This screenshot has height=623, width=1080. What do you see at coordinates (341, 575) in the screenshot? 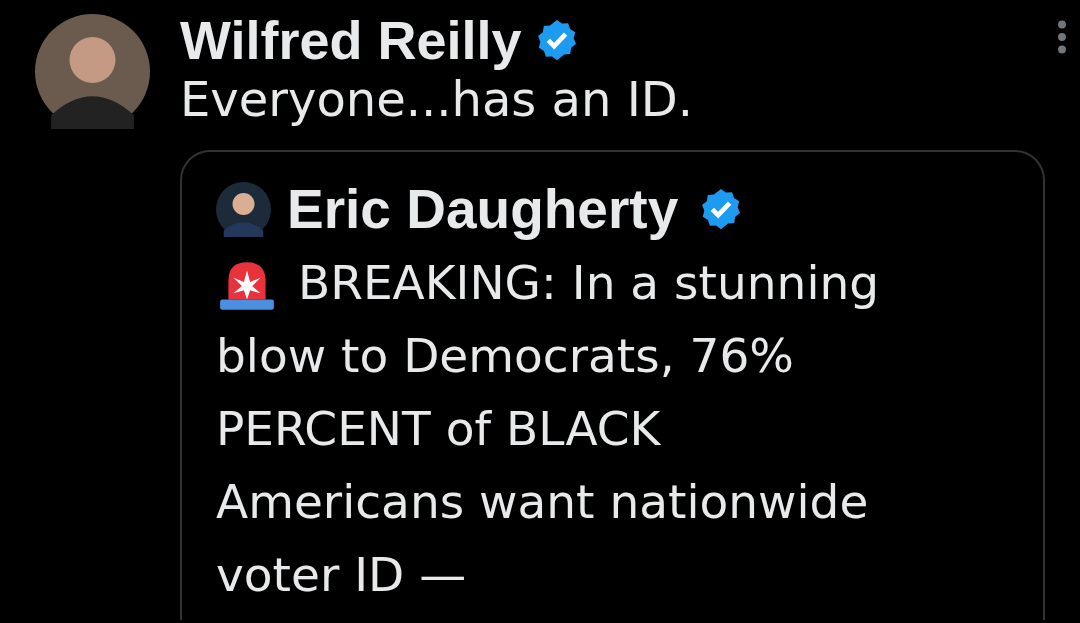
I see `quoted-post-text-line: voter ID —` at bounding box center [341, 575].